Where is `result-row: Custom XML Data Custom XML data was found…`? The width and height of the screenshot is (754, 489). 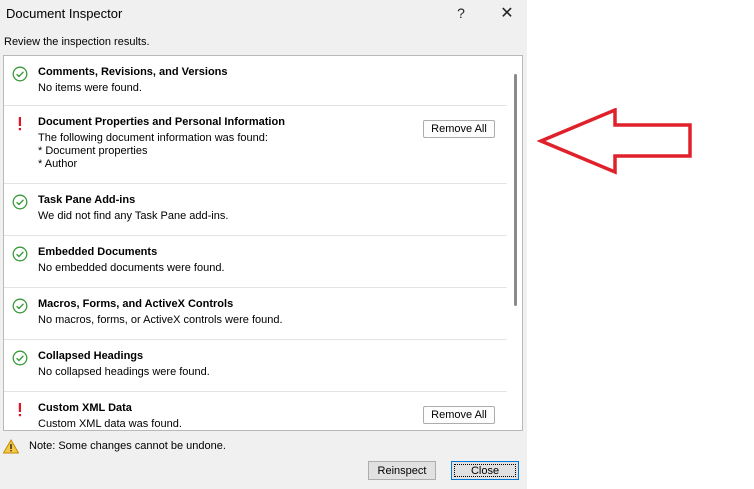 result-row: Custom XML Data Custom XML data was found… is located at coordinates (255, 411).